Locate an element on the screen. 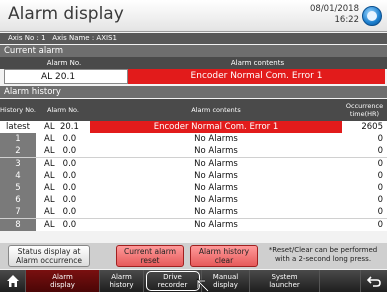 The height and width of the screenshot is (292, 387). current-alarm-contents: Encoder Normal Com. Error 1 is located at coordinates (256, 76).